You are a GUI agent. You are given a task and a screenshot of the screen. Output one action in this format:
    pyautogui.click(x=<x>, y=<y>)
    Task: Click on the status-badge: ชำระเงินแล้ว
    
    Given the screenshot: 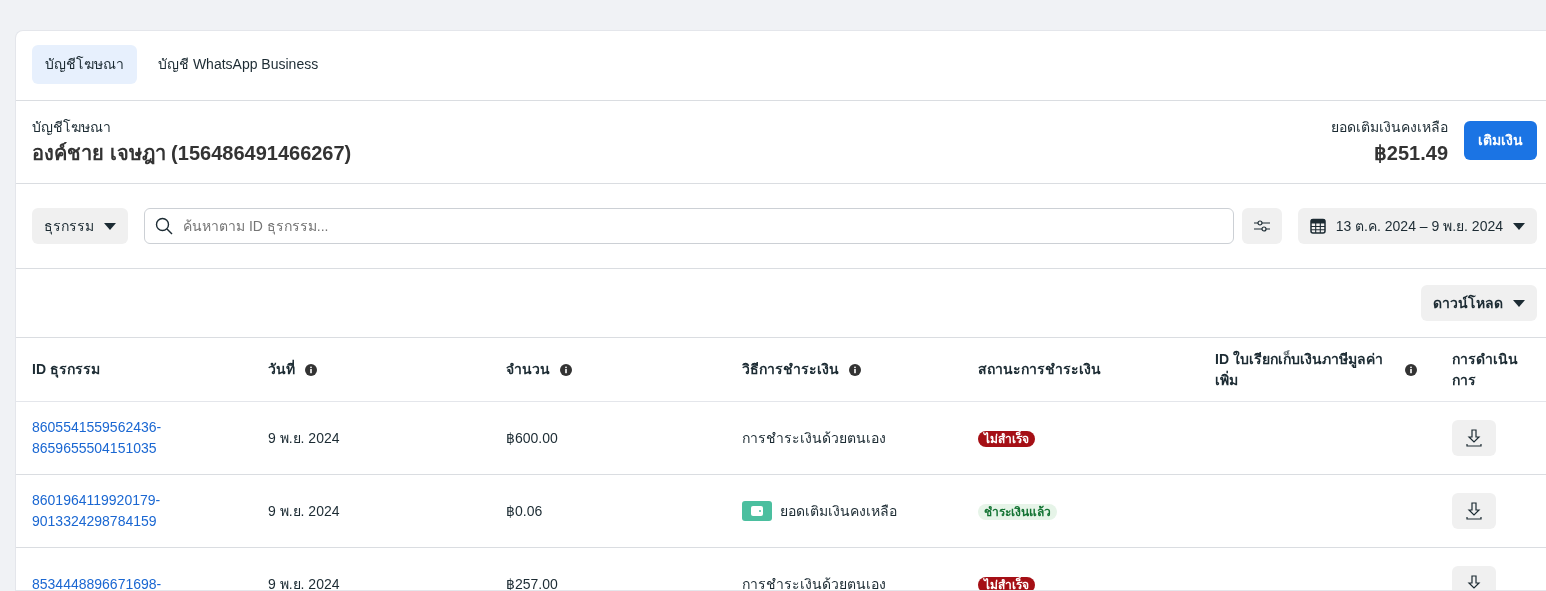 What is the action you would take?
    pyautogui.click(x=1017, y=511)
    